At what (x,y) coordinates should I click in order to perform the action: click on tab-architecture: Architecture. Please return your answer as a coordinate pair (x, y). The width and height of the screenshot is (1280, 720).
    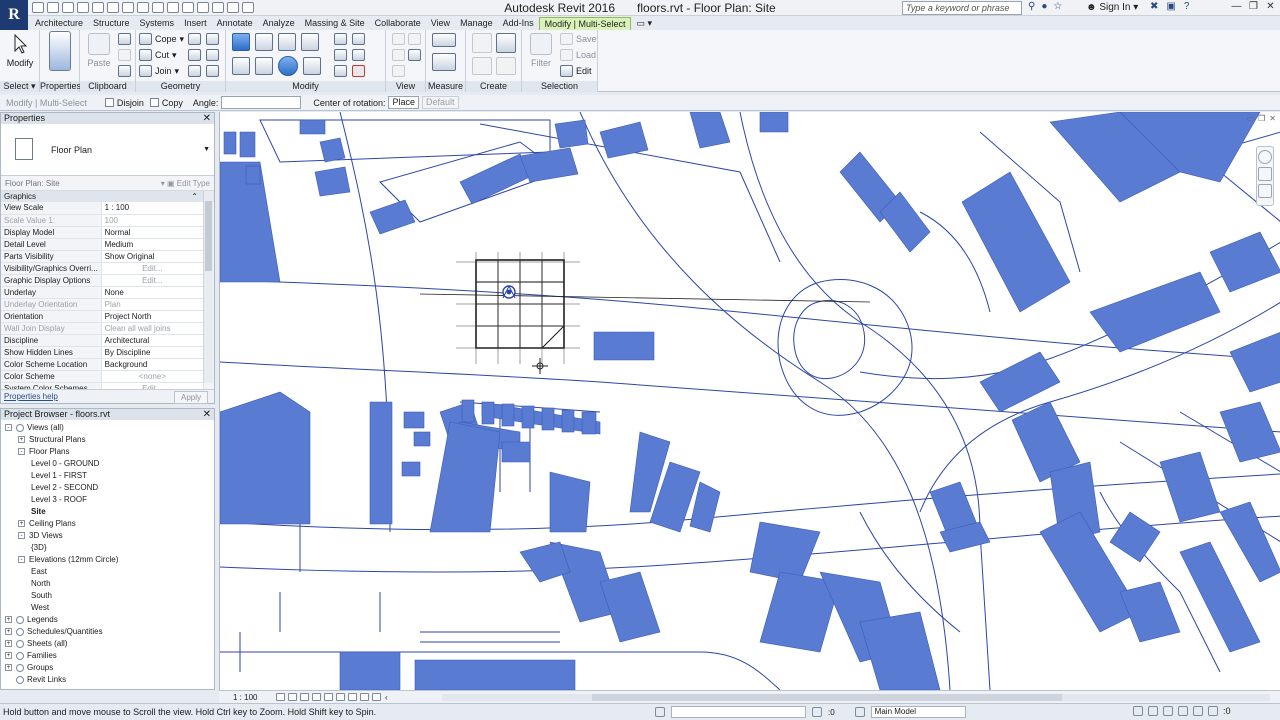
    Looking at the image, I should click on (59, 23).